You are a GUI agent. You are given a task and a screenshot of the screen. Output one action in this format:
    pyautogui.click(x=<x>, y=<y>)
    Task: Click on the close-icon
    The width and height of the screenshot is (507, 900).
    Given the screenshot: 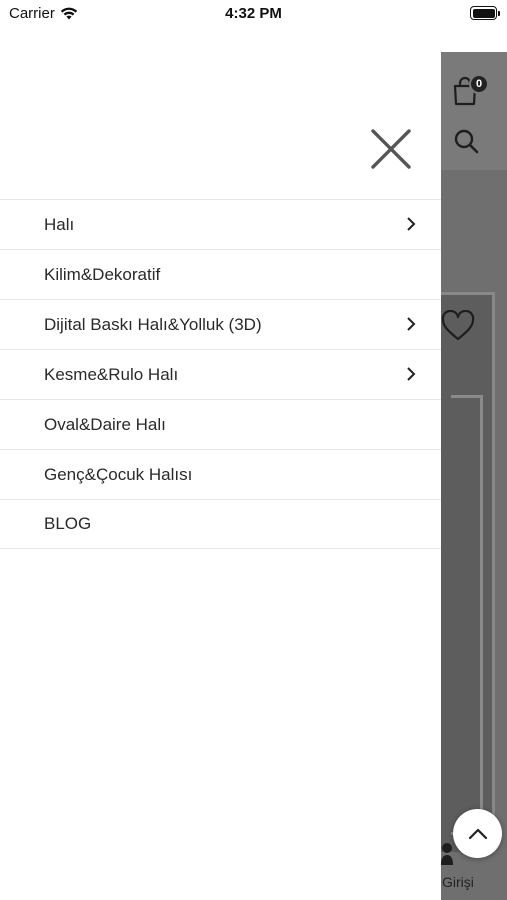 What is the action you would take?
    pyautogui.click(x=391, y=149)
    